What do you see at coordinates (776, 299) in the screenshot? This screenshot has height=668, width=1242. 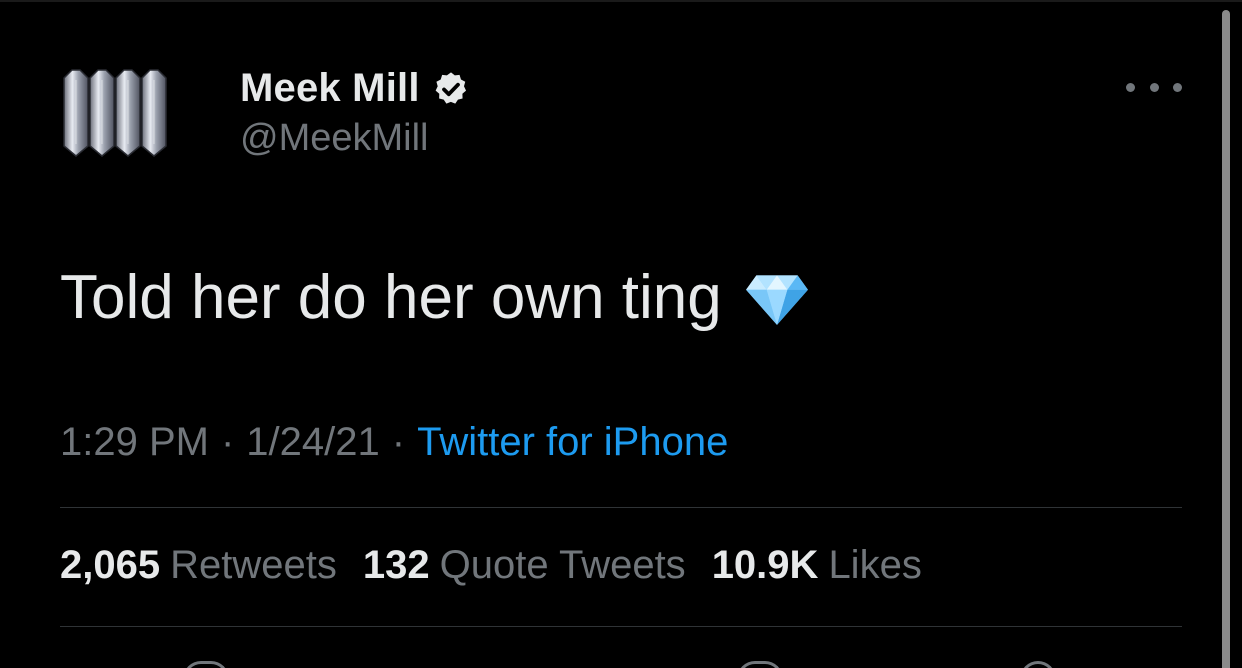 I see `gem-icon` at bounding box center [776, 299].